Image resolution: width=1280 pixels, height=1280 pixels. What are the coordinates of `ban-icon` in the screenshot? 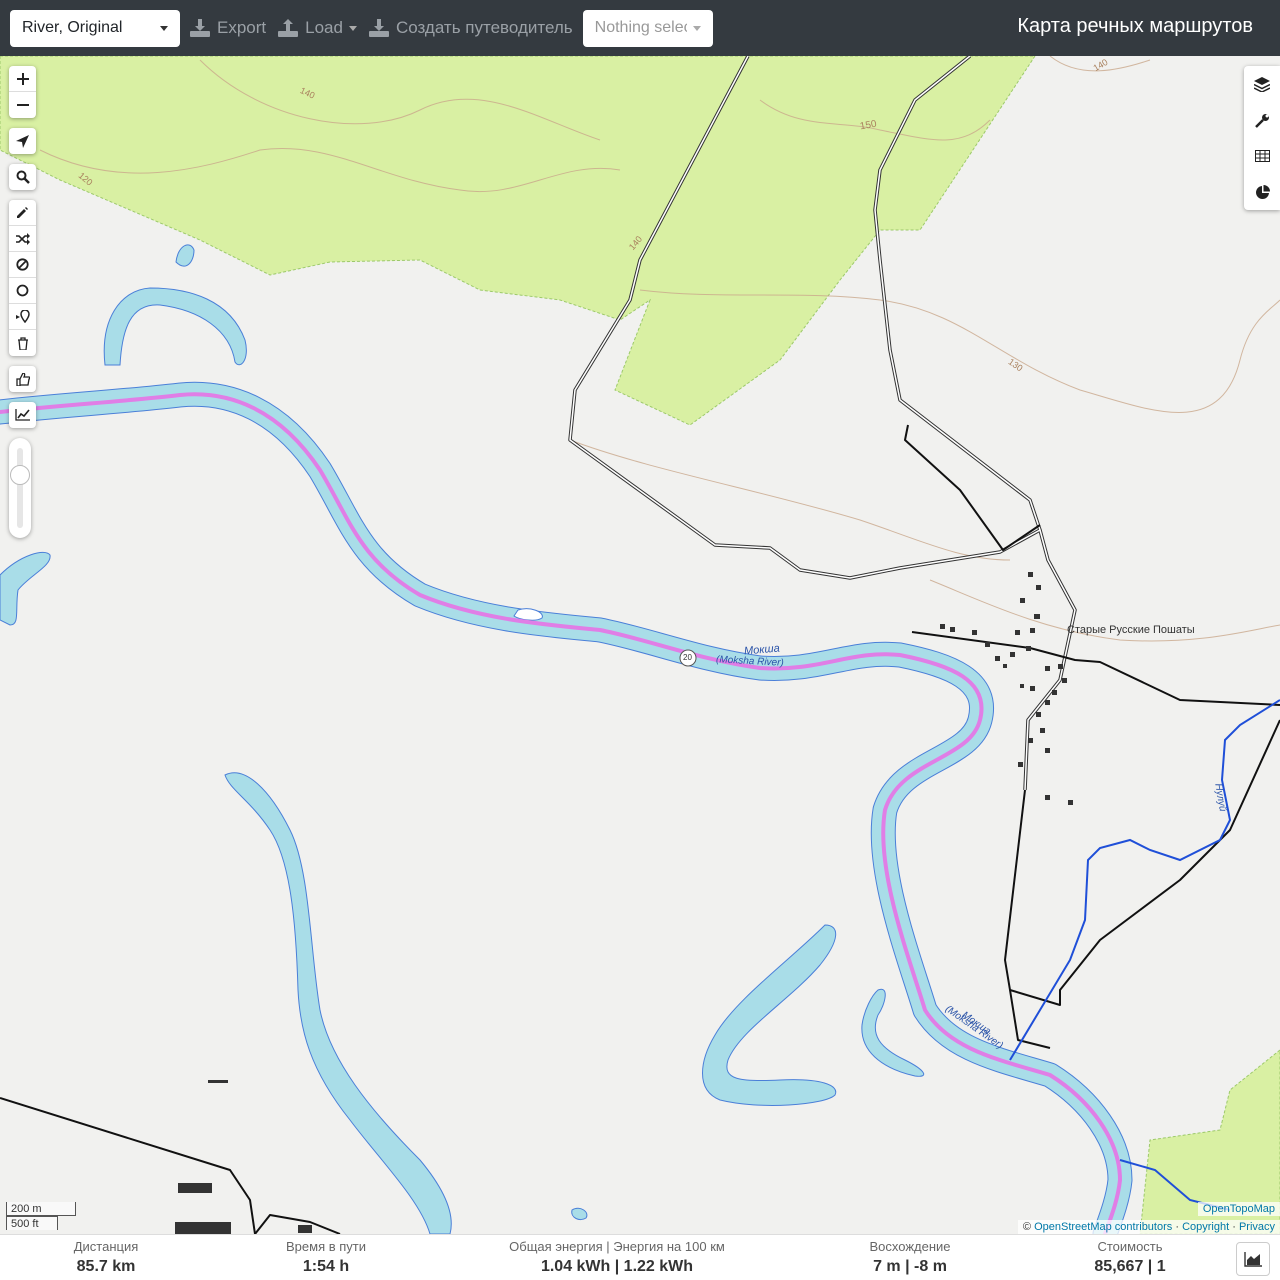 It's located at (22, 264).